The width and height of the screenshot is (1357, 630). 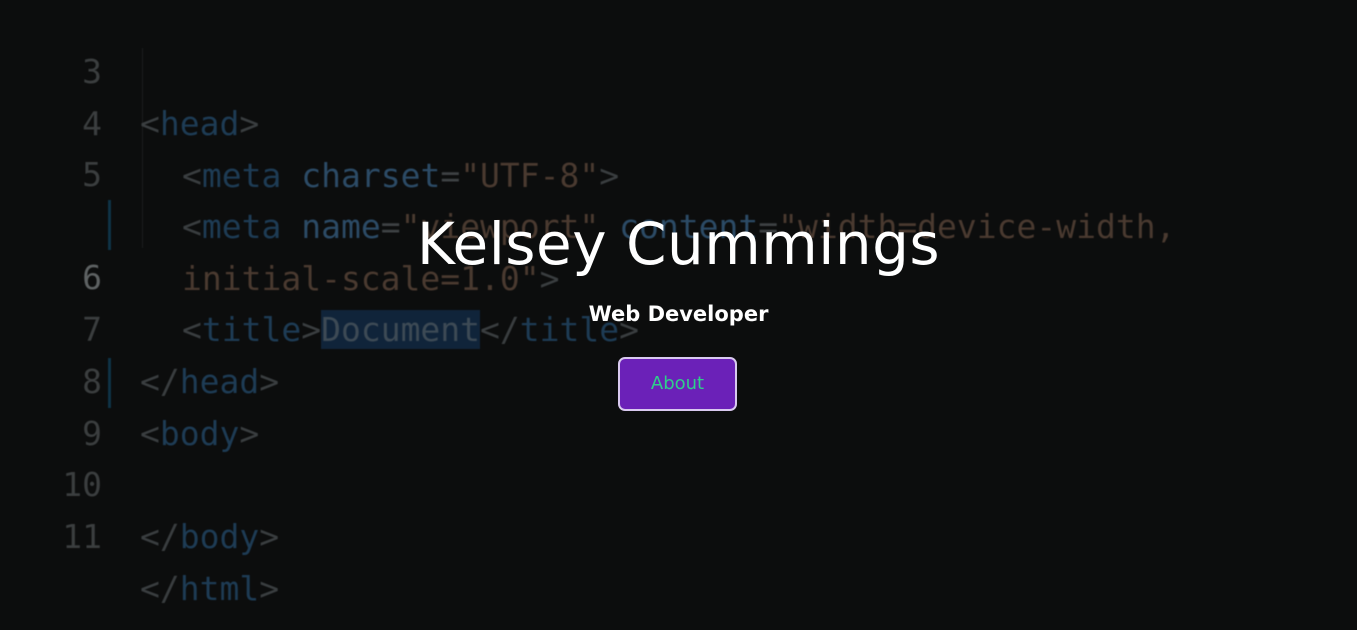 What do you see at coordinates (678, 244) in the screenshot?
I see `hero-name: Kelsey Cummings` at bounding box center [678, 244].